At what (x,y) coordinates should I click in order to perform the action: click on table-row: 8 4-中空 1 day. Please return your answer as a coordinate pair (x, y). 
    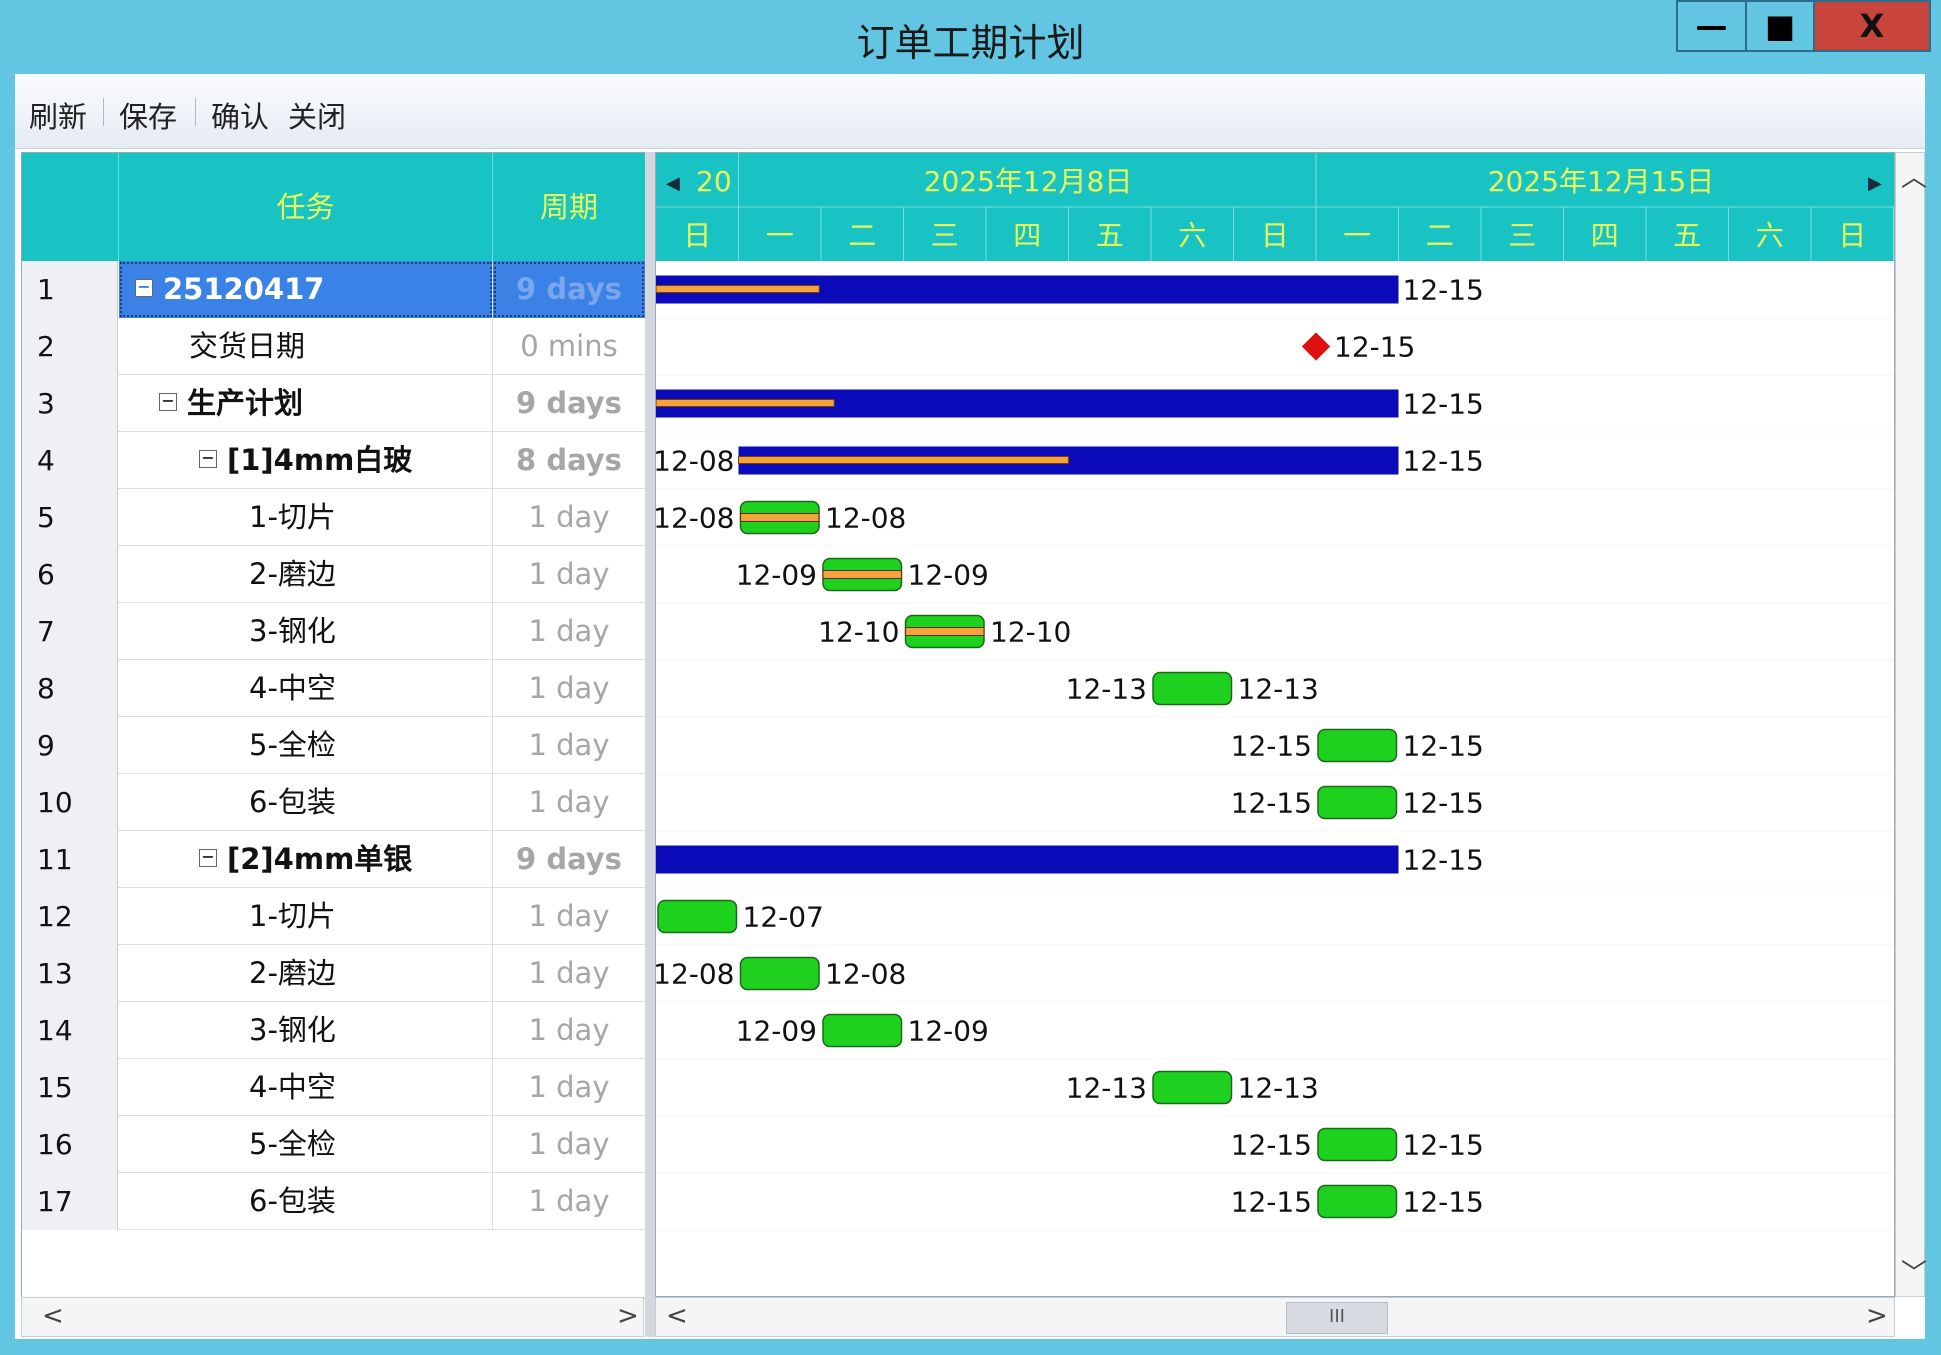
    Looking at the image, I should click on (333, 688).